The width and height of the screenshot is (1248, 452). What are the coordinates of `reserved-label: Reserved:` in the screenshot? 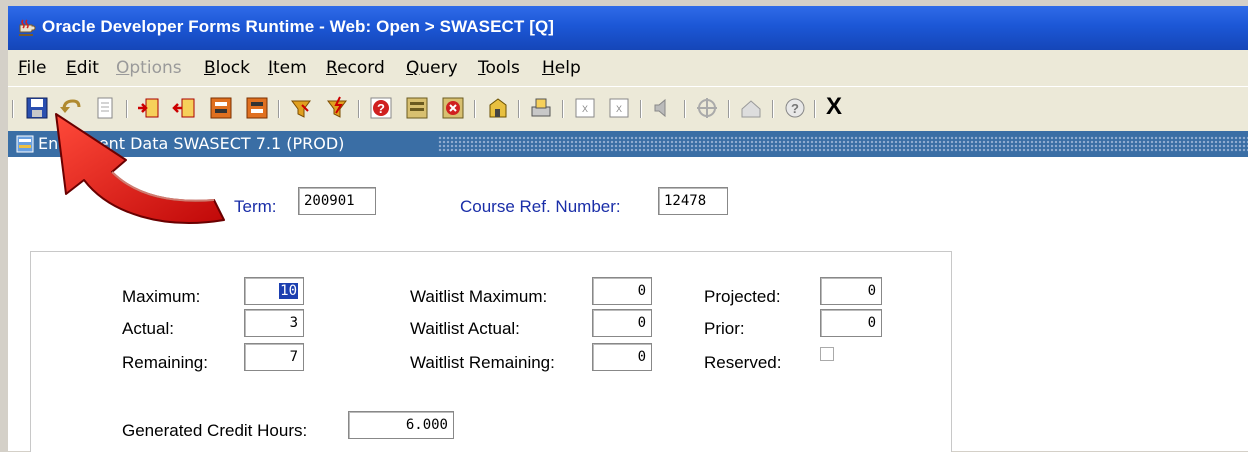 It's located at (743, 362).